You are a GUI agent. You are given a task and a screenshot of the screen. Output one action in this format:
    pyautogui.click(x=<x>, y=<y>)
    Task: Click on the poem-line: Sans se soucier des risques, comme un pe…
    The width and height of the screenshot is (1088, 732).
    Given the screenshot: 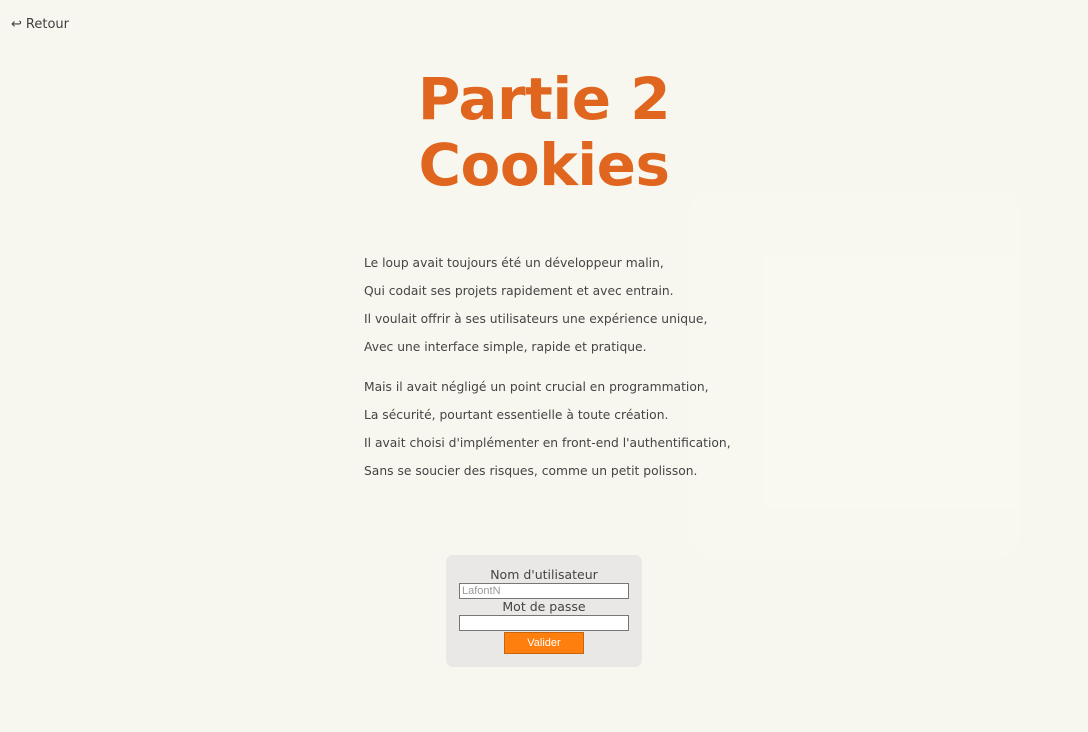 What is the action you would take?
    pyautogui.click(x=531, y=471)
    